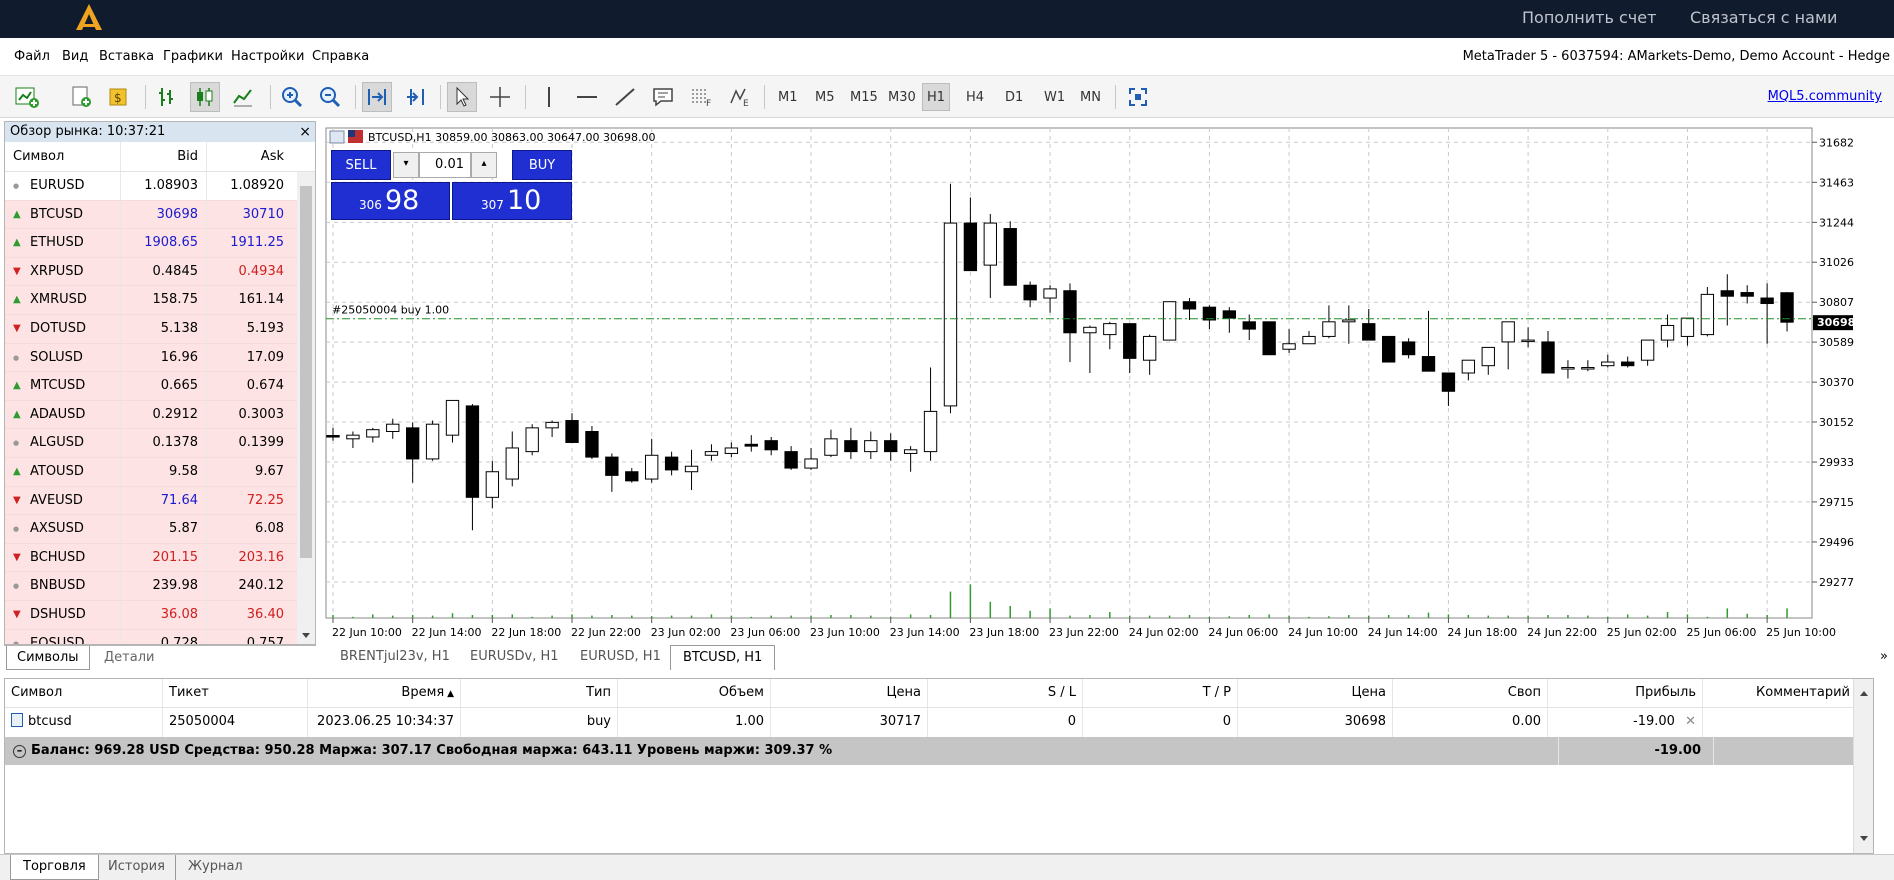  Describe the element at coordinates (136, 867) in the screenshot. I see `tab-history: История` at that location.